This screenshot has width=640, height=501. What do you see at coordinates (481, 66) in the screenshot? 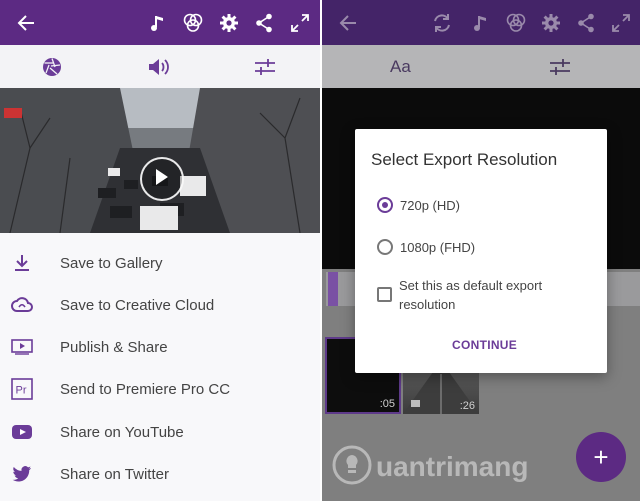
I see `tool-tabs-bar-dimmed: Aa` at bounding box center [481, 66].